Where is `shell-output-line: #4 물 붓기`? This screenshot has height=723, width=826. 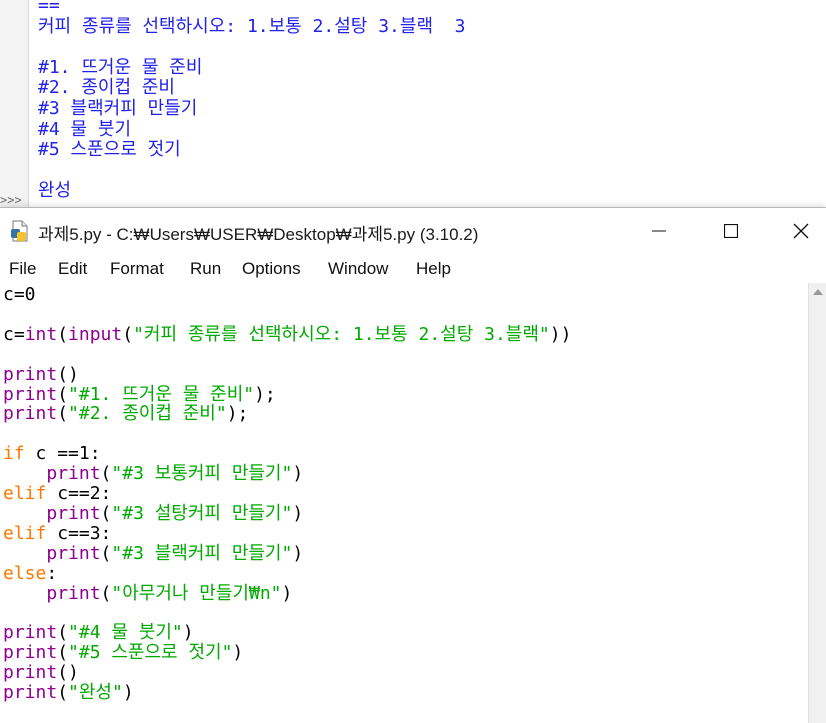
shell-output-line: #4 물 붓기 is located at coordinates (85, 129).